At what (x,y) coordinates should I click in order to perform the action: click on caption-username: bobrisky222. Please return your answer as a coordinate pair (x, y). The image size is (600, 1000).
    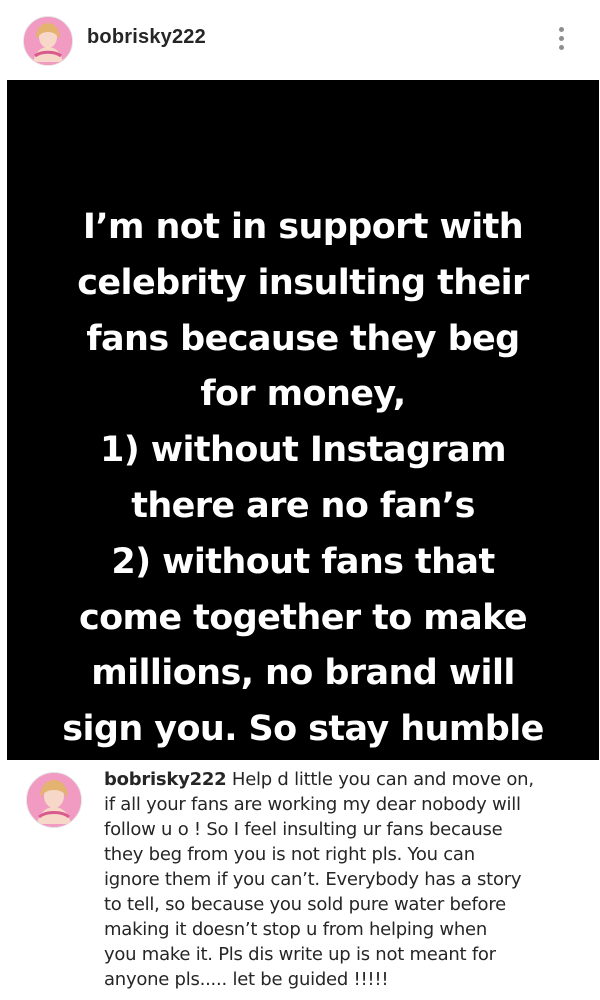
    Looking at the image, I should click on (165, 779).